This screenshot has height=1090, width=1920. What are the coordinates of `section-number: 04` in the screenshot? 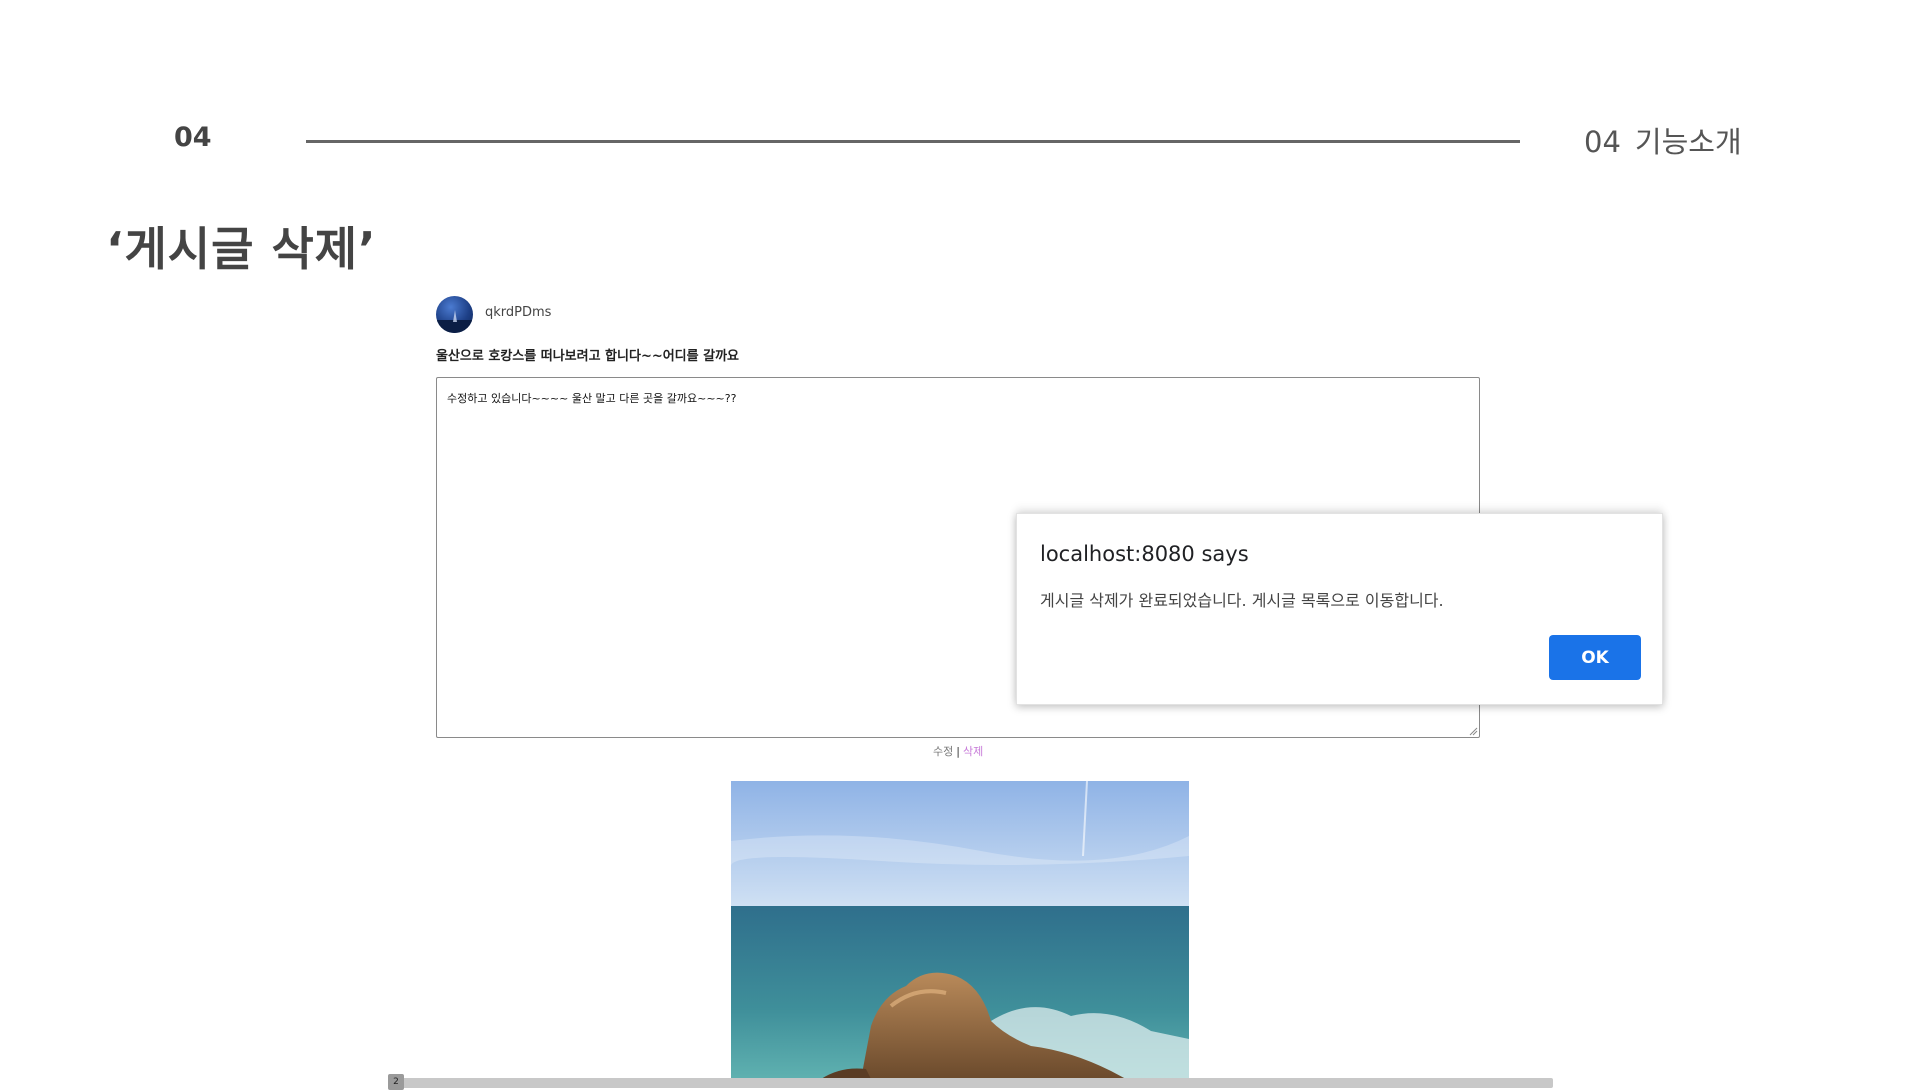 It's located at (193, 137).